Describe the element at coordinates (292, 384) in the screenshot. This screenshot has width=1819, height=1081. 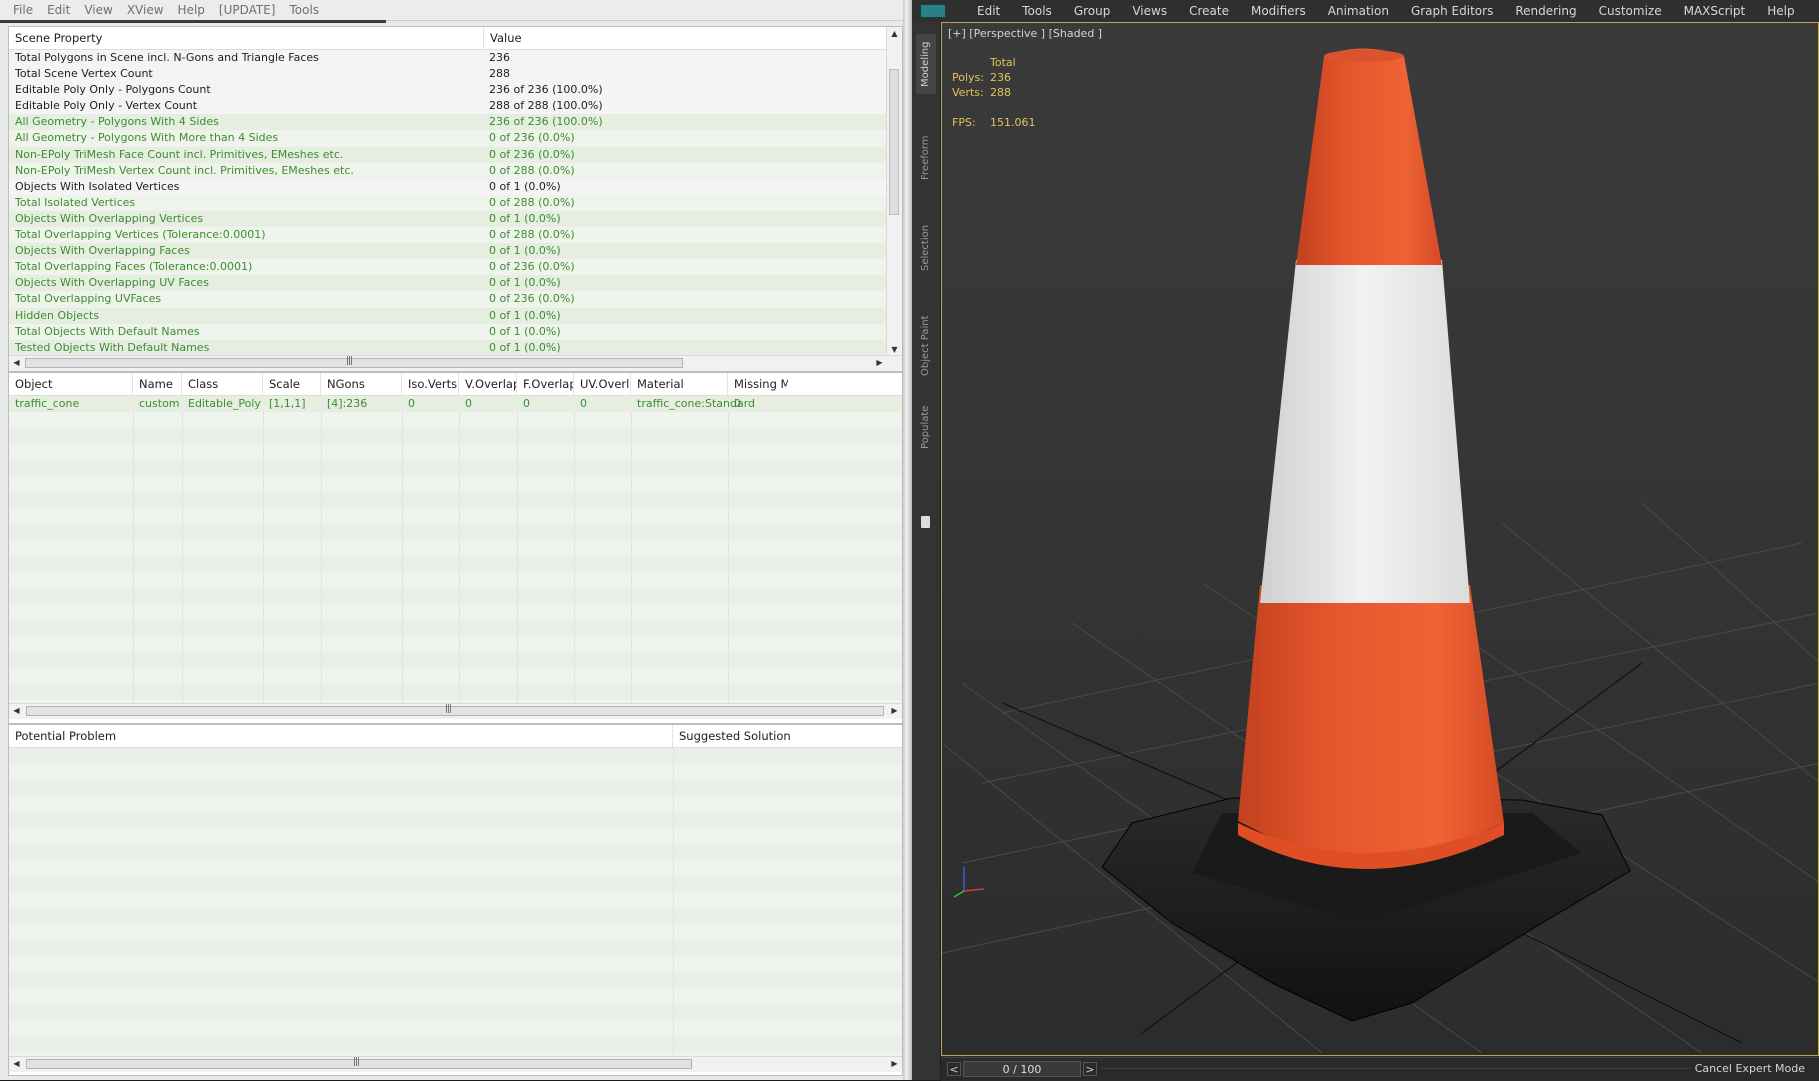
I see `column-header-scale: Scale` at that location.